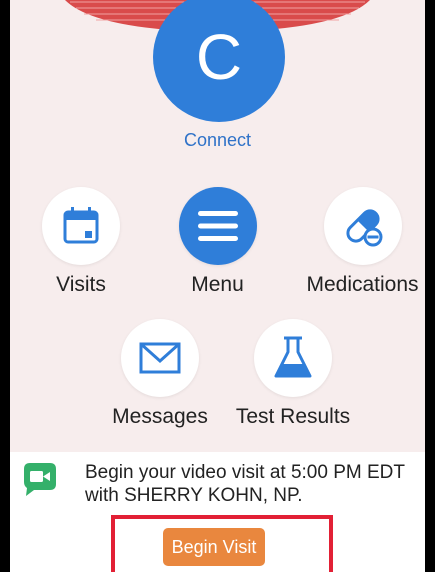 This screenshot has width=435, height=572. I want to click on connect-button: C, so click(219, 61).